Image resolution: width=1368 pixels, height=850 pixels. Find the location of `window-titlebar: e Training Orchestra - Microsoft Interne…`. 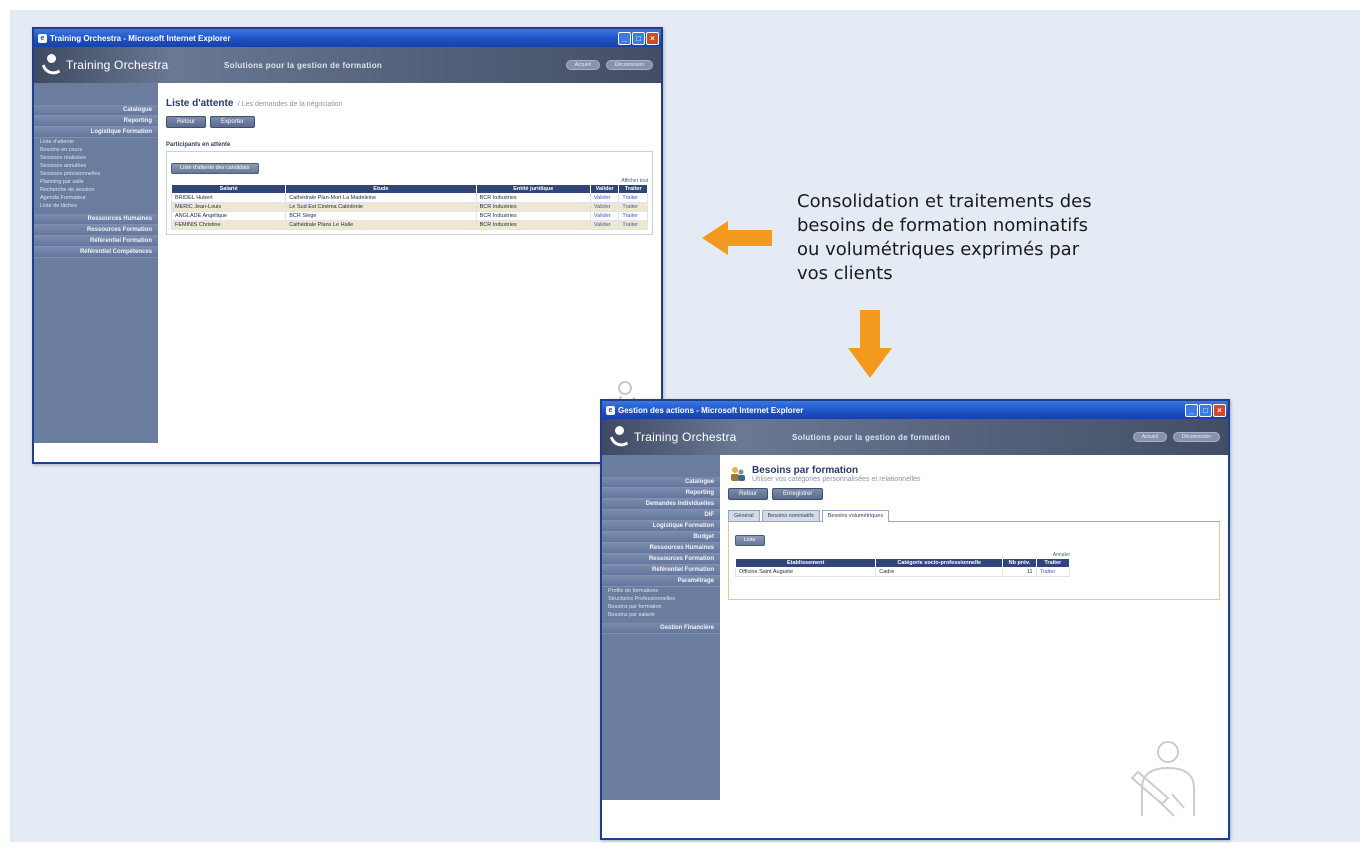

window-titlebar: e Training Orchestra - Microsoft Interne… is located at coordinates (347, 38).